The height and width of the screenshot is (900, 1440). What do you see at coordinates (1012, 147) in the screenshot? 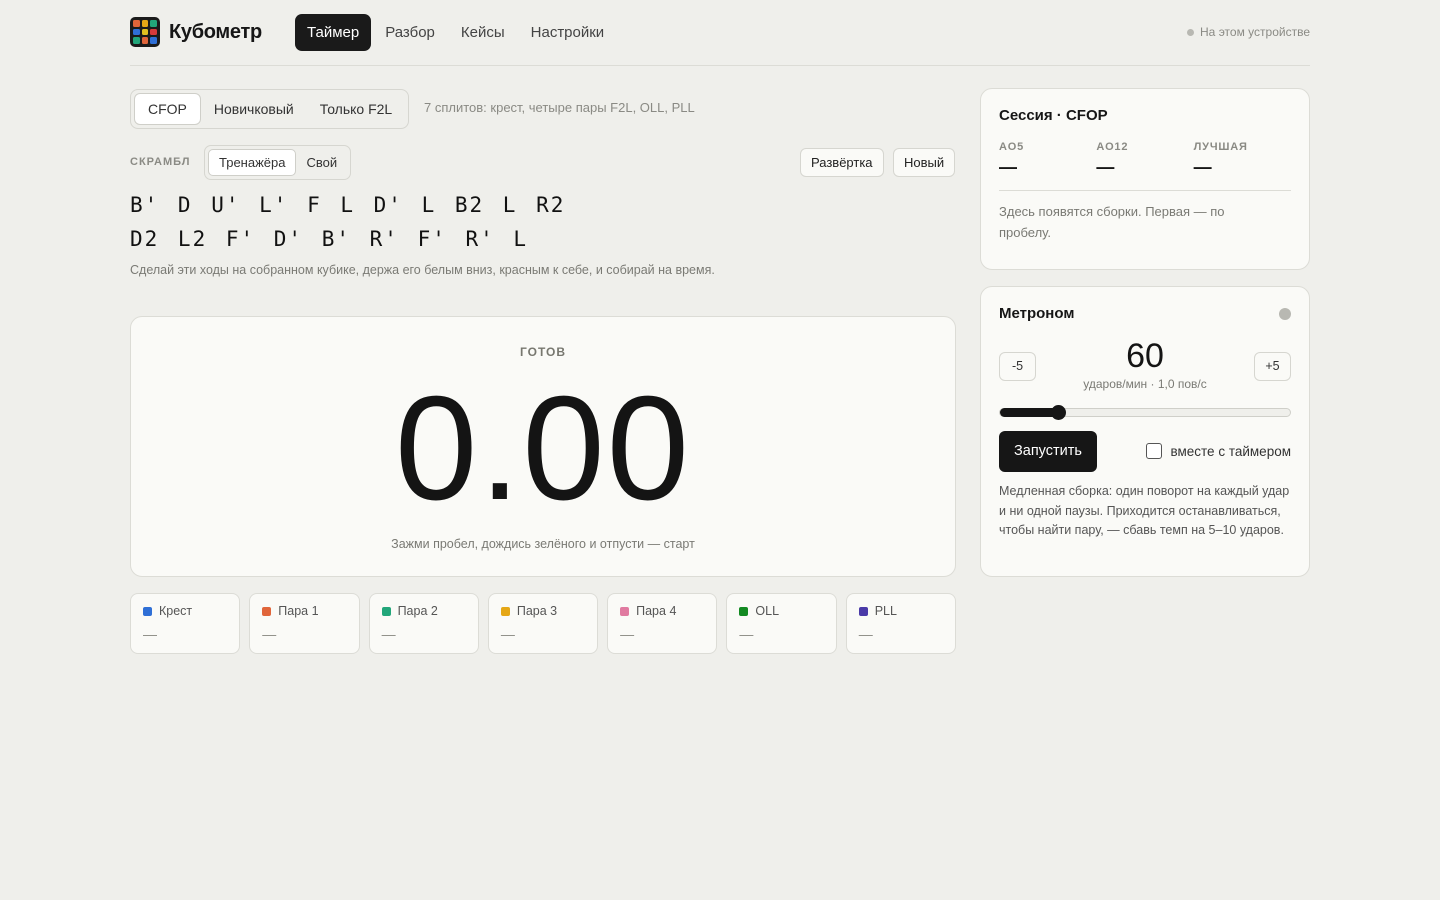
I see `stat-label: AO5` at bounding box center [1012, 147].